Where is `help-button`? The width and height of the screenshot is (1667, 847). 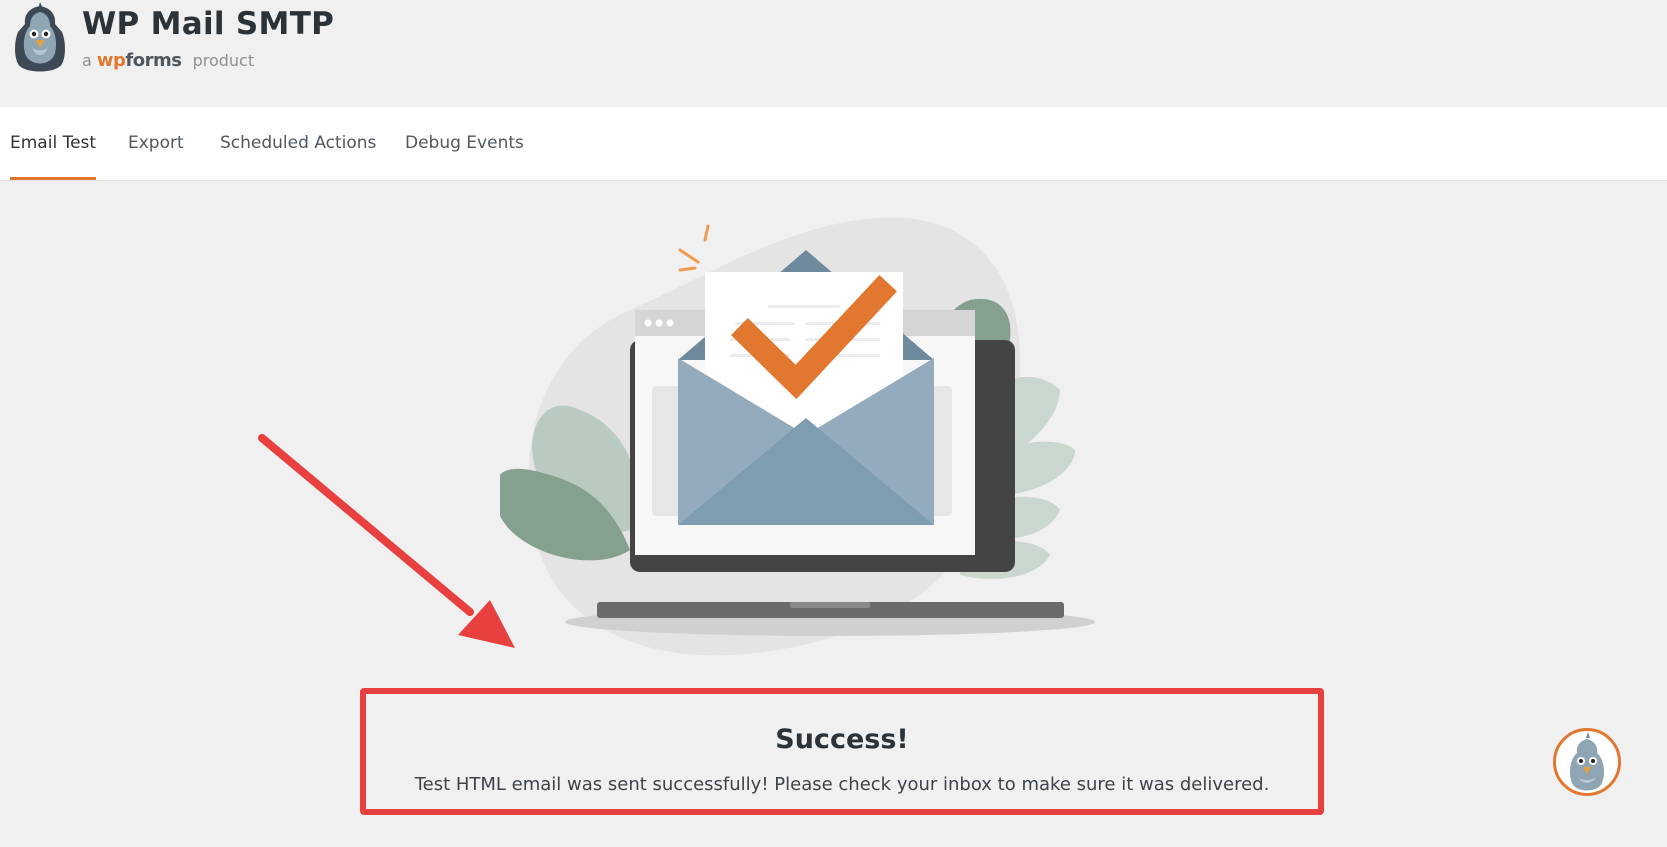 help-button is located at coordinates (1587, 762).